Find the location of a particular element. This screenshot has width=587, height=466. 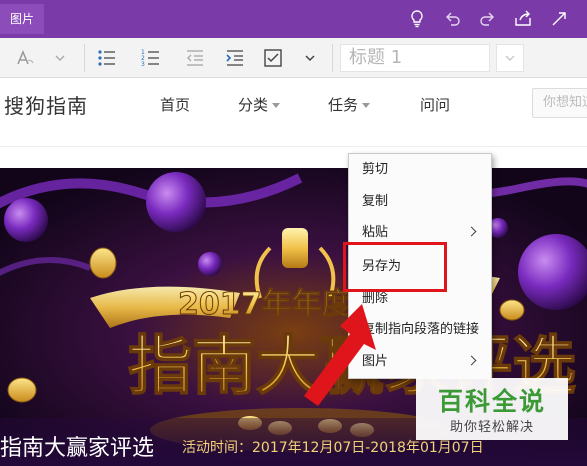

nav-home: 首页 is located at coordinates (175, 104).